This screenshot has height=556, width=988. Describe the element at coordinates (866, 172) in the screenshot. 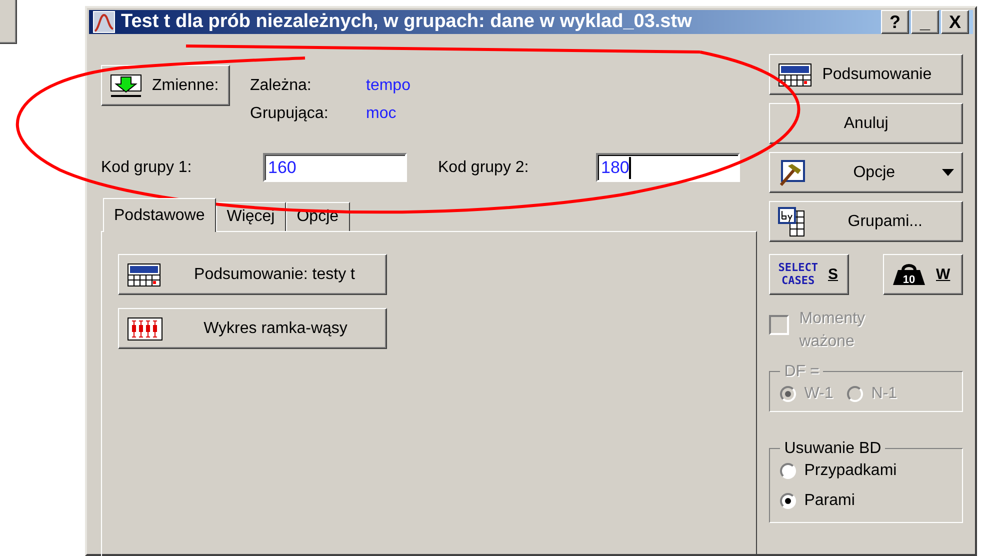

I see `options-button: Opcje` at that location.